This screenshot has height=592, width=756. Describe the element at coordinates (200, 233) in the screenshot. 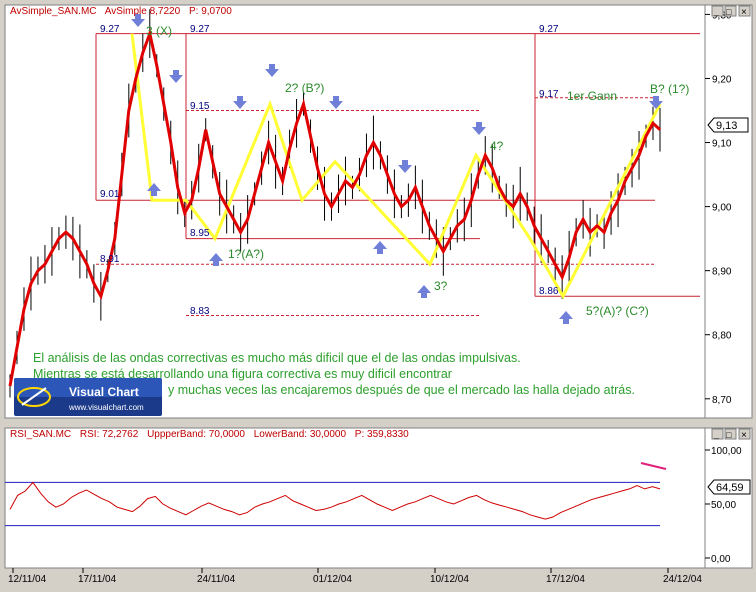

I see `level-label: 8.95` at that location.